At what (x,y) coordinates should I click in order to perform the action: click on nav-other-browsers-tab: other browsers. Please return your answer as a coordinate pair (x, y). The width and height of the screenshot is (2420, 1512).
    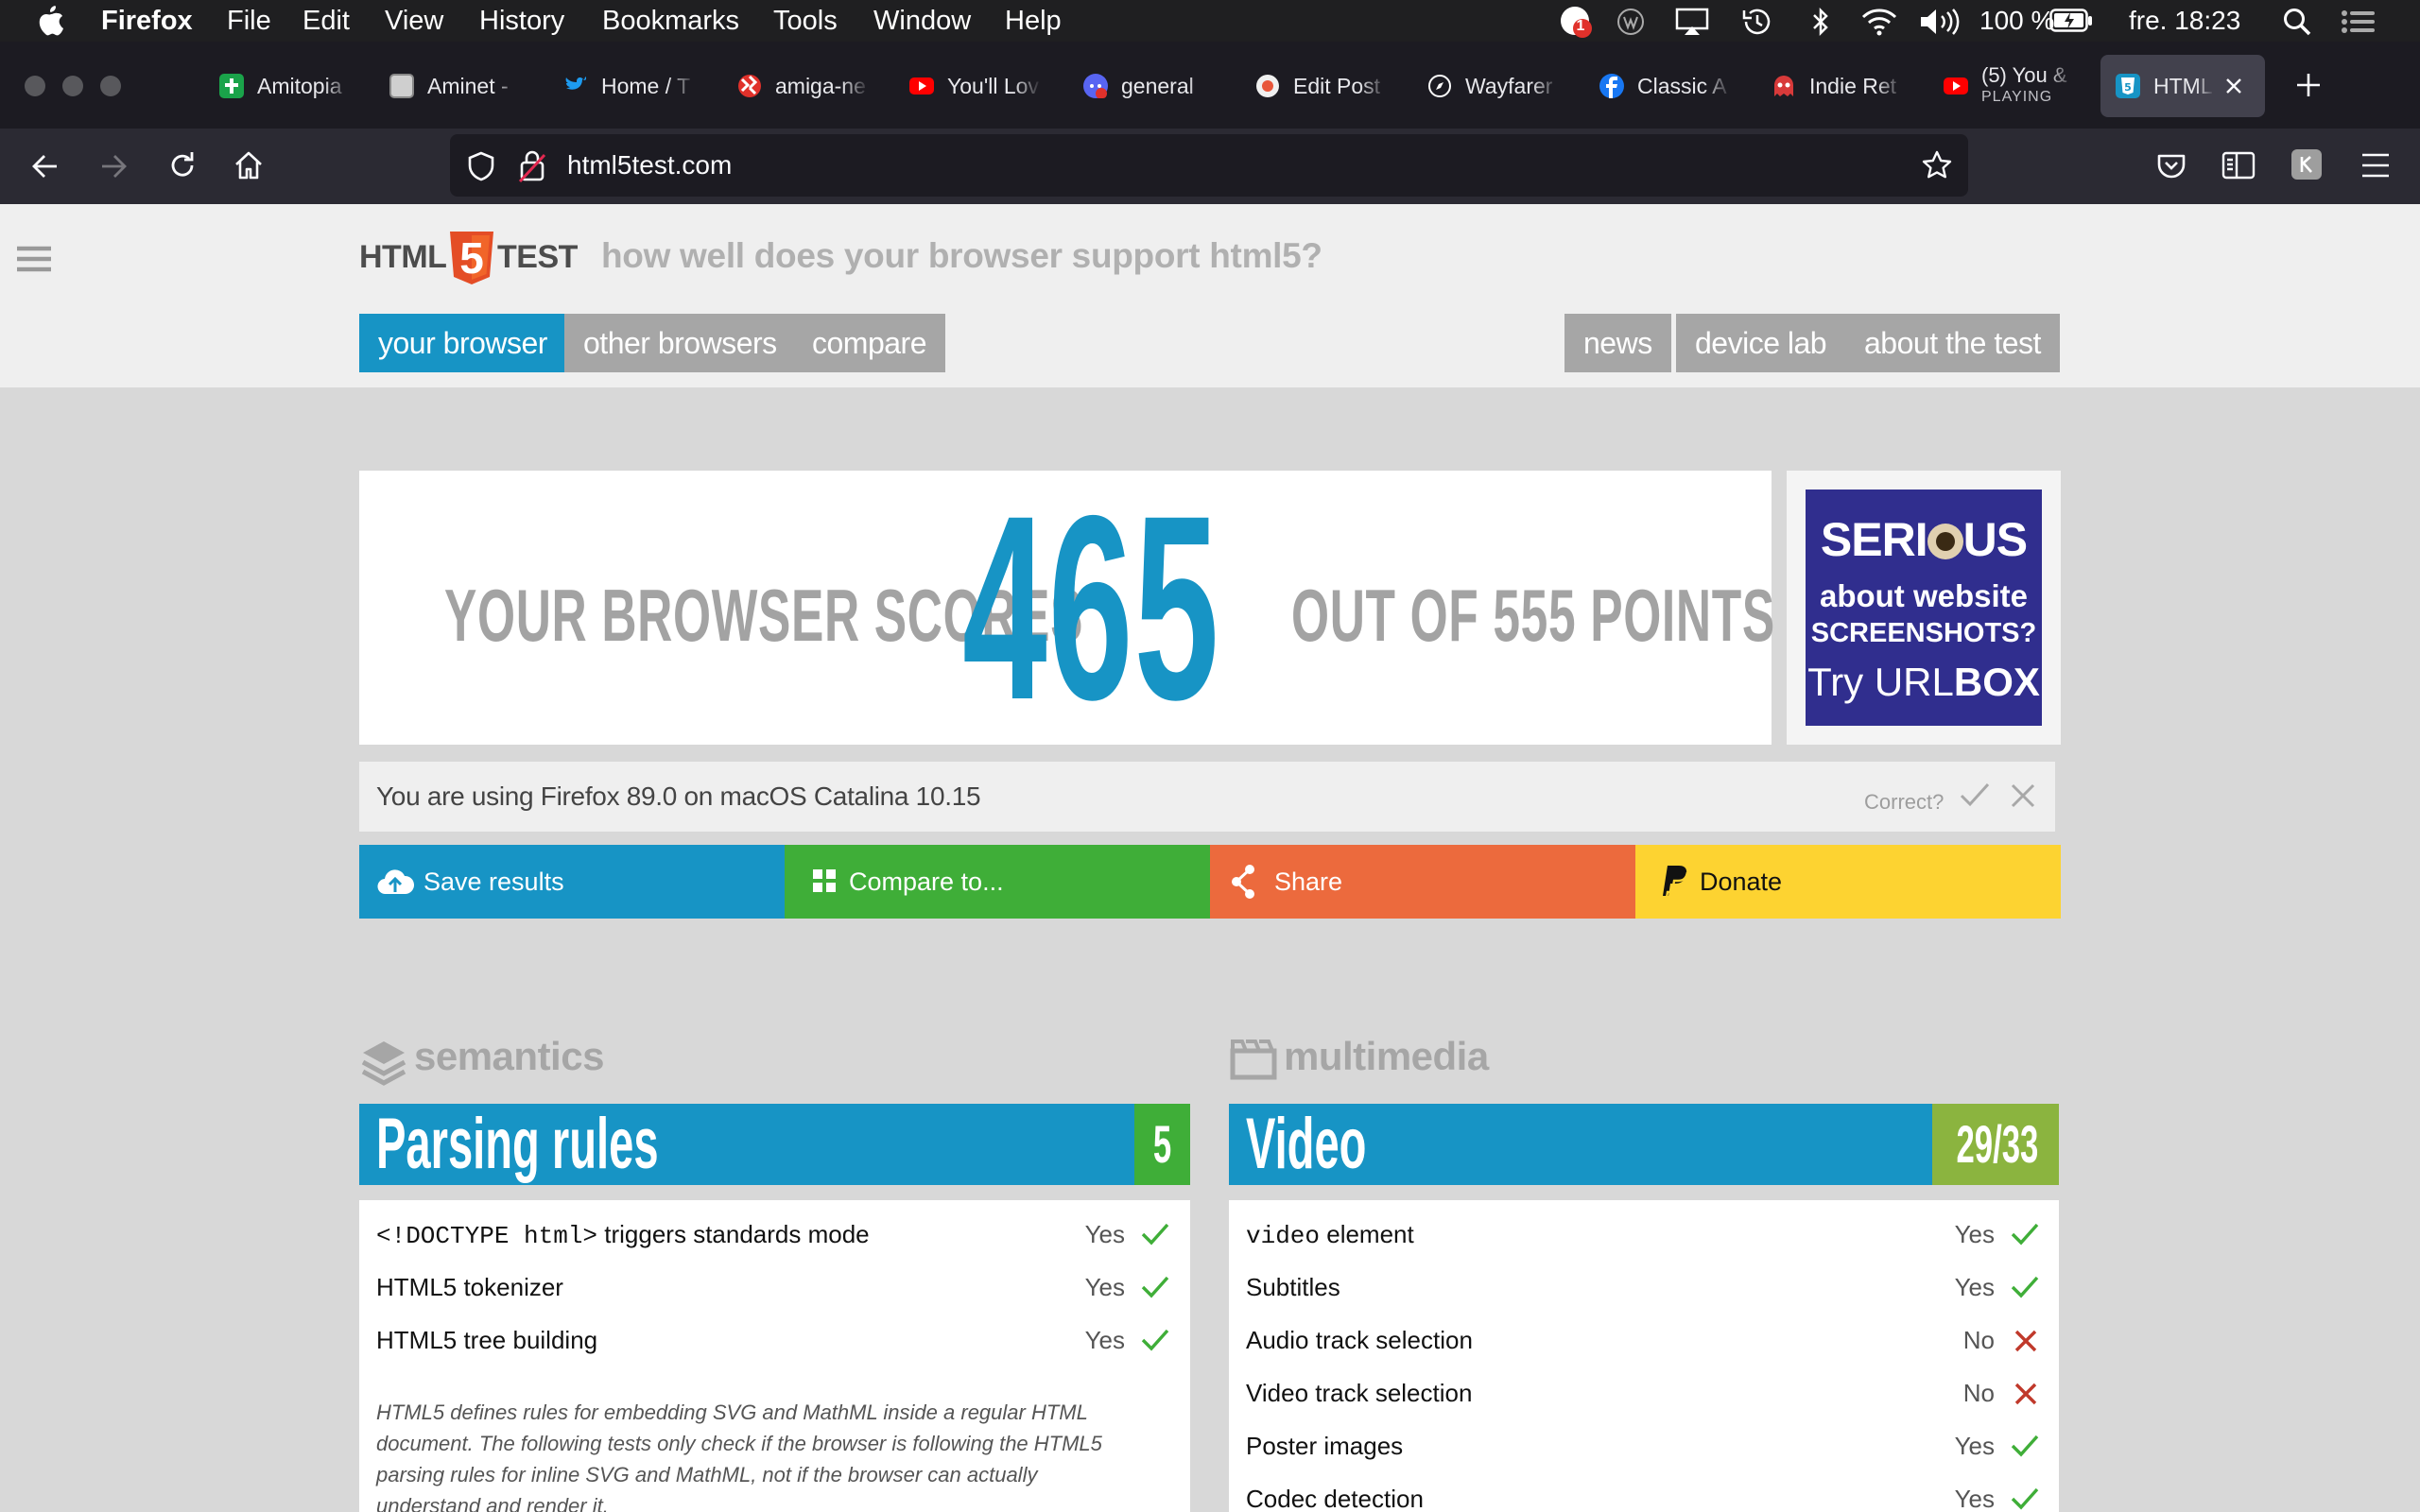
    Looking at the image, I should click on (680, 343).